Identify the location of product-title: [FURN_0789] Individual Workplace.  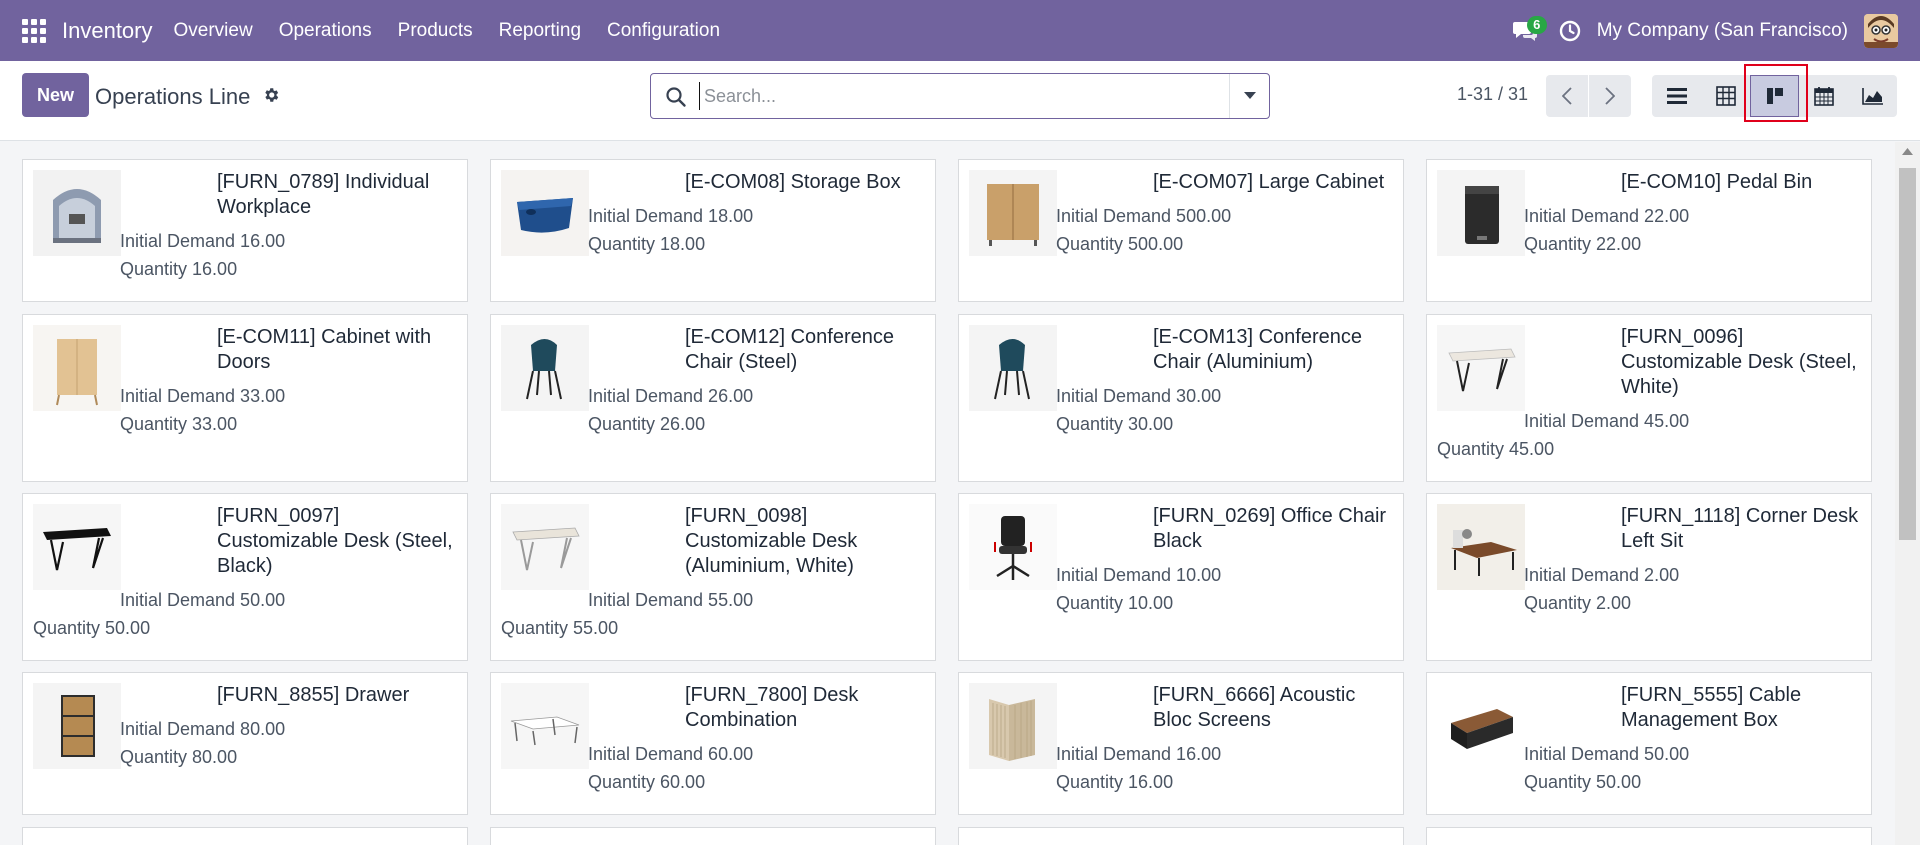
(323, 194).